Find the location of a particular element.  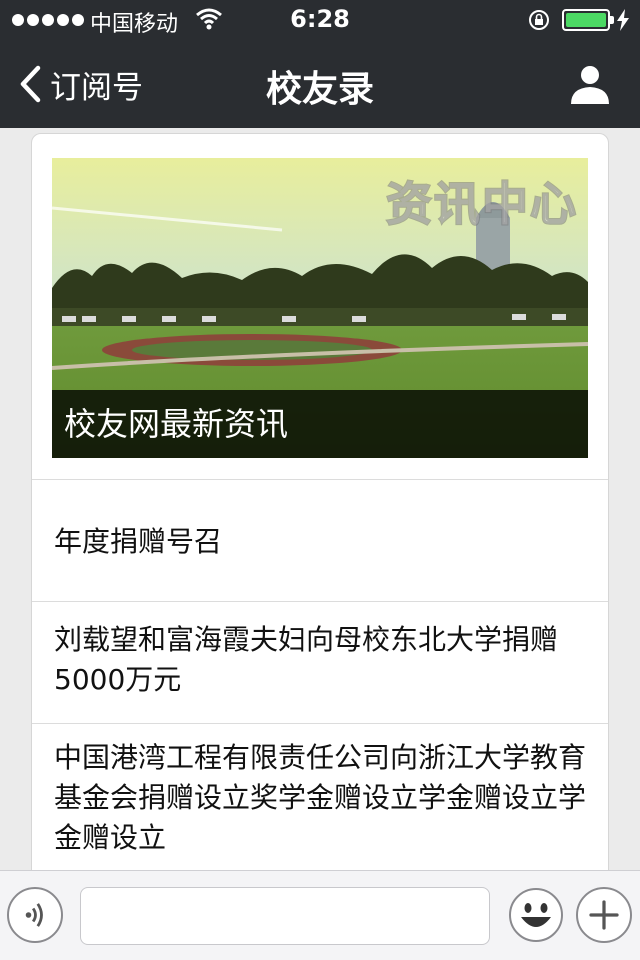

chevron-left-icon is located at coordinates (30, 84).